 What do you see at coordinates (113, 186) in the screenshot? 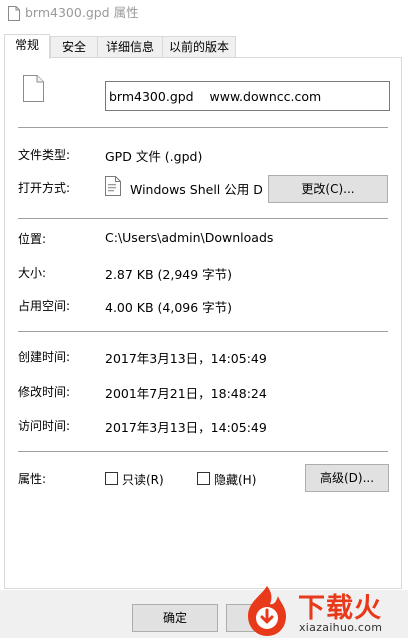
I see `dll-file-icon` at bounding box center [113, 186].